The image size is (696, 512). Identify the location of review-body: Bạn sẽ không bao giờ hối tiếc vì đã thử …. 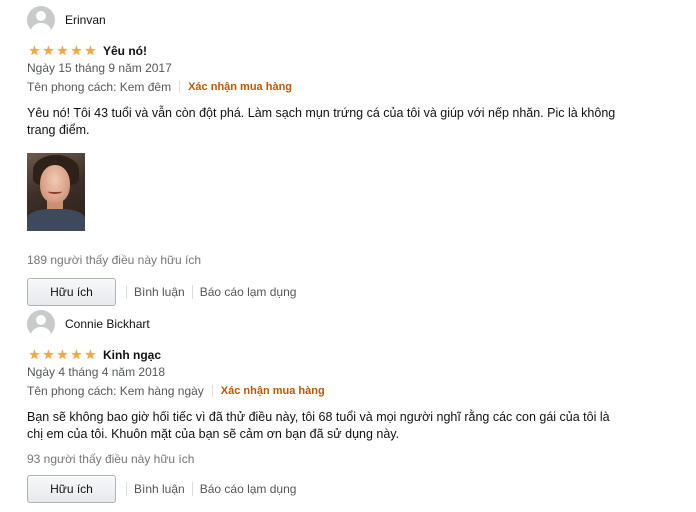
(318, 425).